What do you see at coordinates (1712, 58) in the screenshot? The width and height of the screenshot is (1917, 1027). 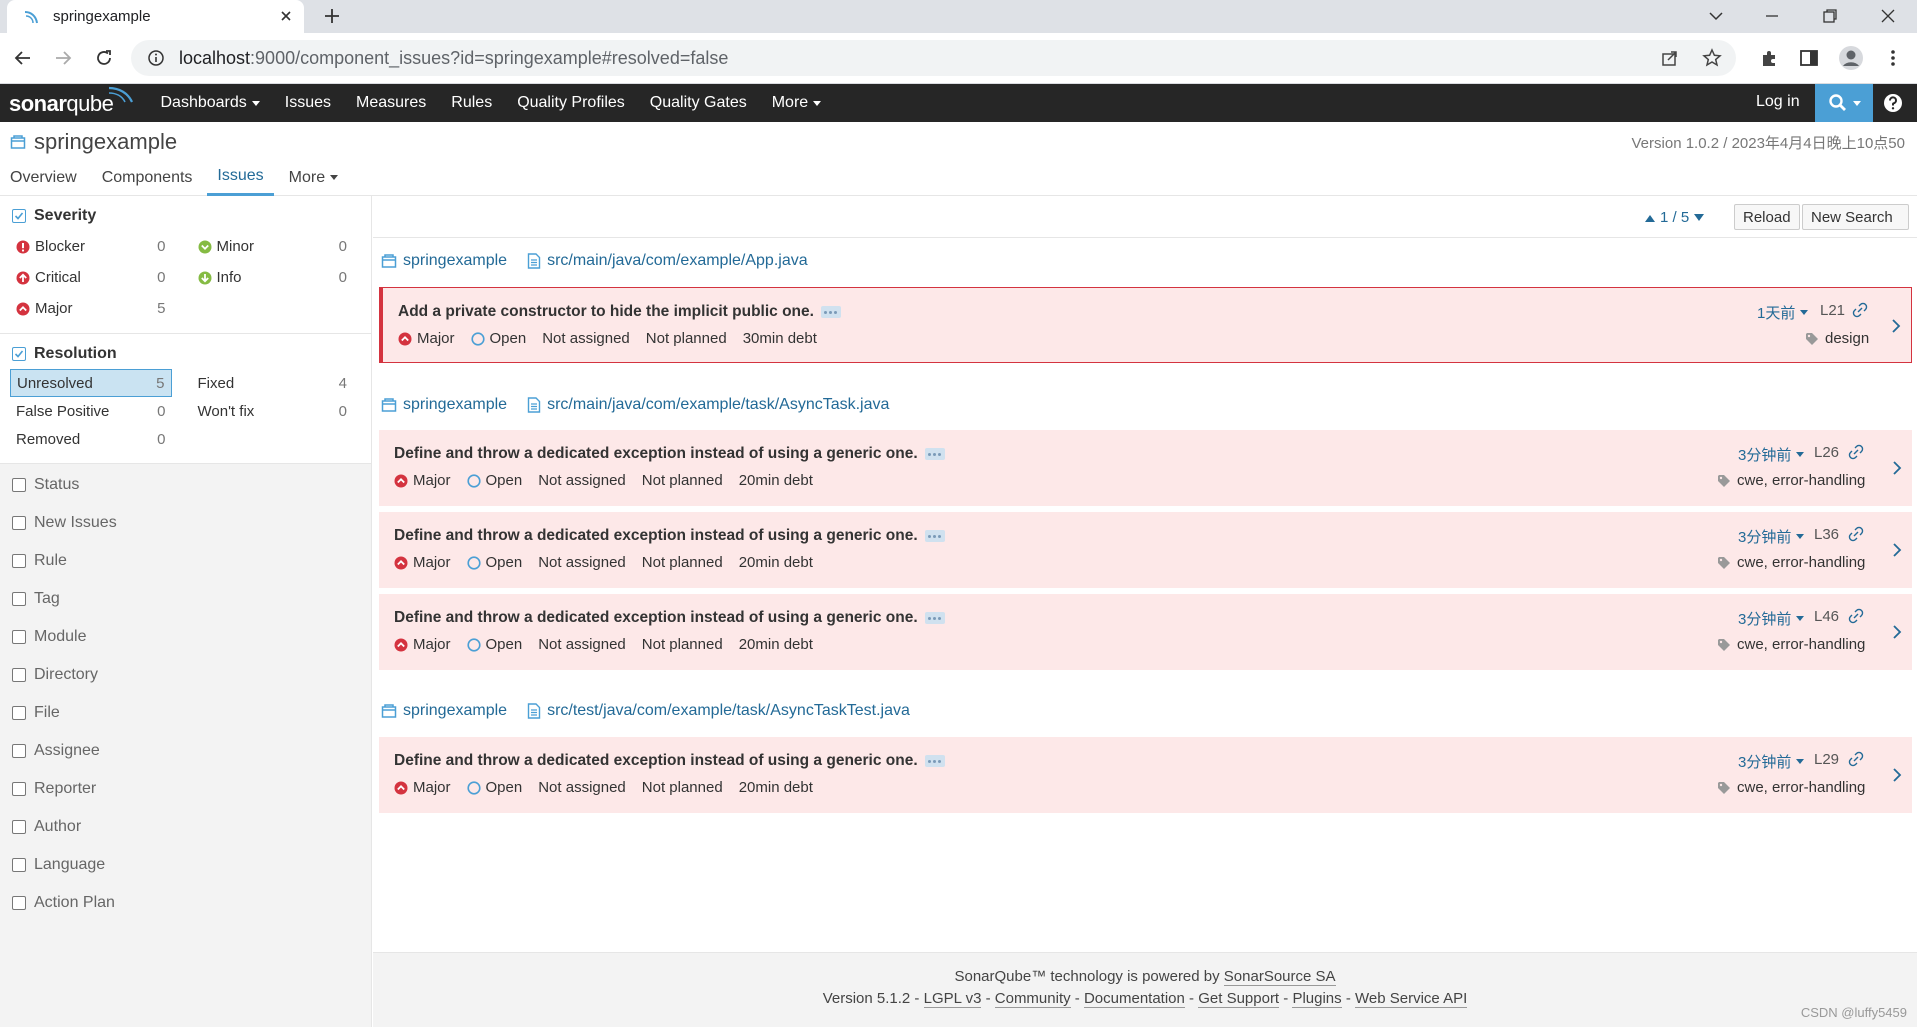 I see `bookmark-star-icon` at bounding box center [1712, 58].